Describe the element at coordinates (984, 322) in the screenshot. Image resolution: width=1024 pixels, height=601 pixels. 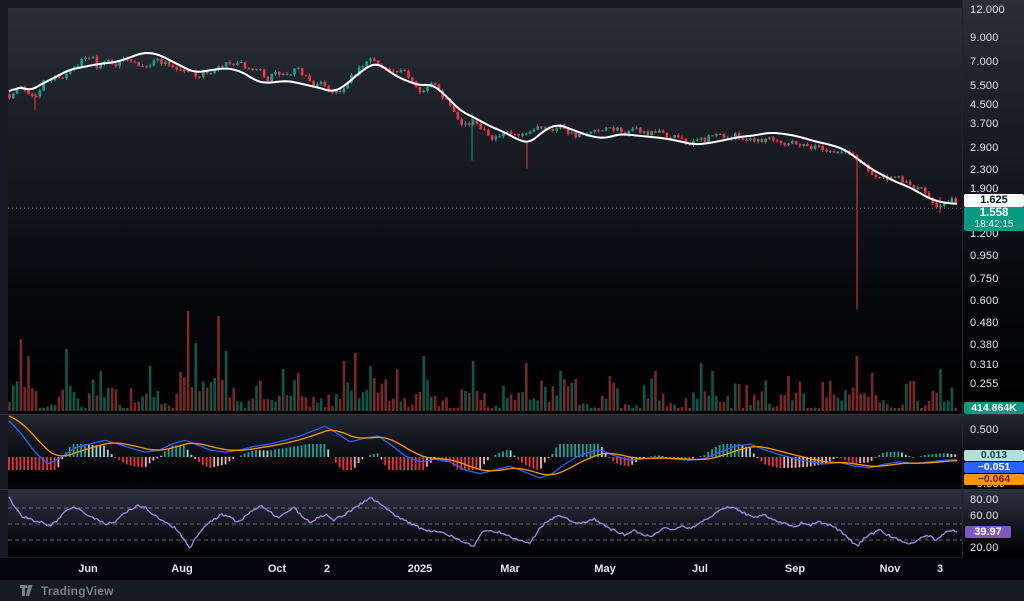
I see `axis-tick-label: 0.480` at that location.